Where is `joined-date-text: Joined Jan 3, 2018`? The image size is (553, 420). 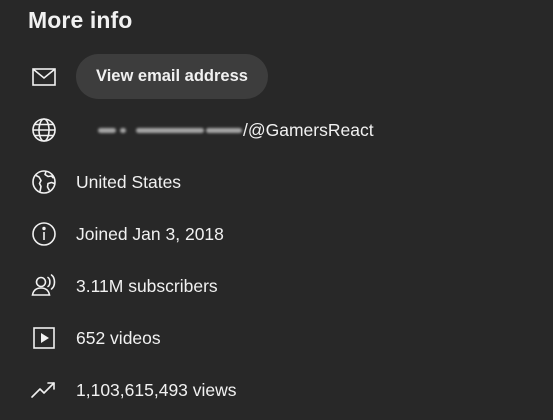 joined-date-text: Joined Jan 3, 2018 is located at coordinates (150, 234).